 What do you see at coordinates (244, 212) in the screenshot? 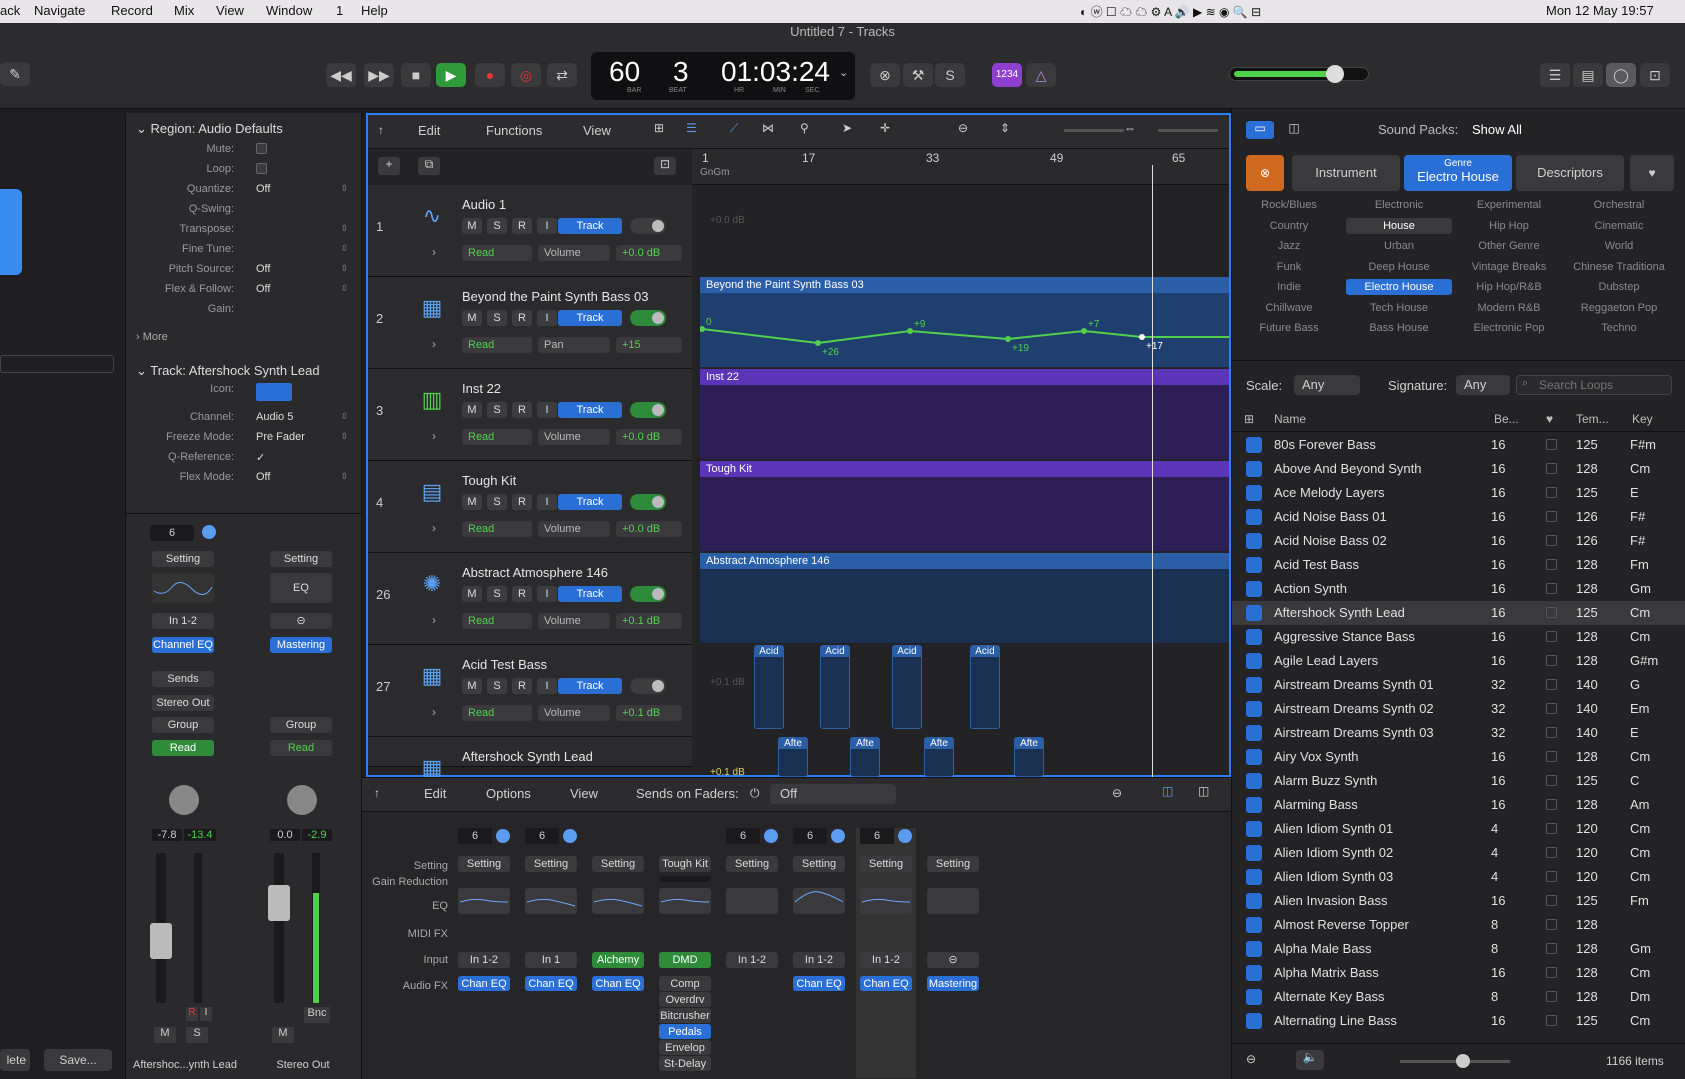
I see `region-param-row: Q-Swing:` at bounding box center [244, 212].